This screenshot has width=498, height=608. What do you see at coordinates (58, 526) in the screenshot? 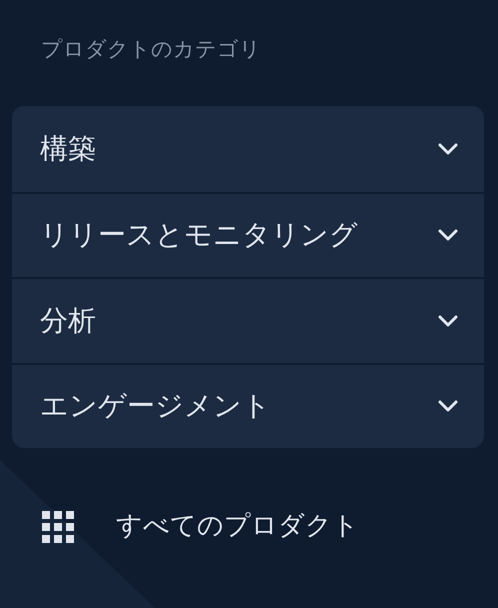
I see `grid-icon` at bounding box center [58, 526].